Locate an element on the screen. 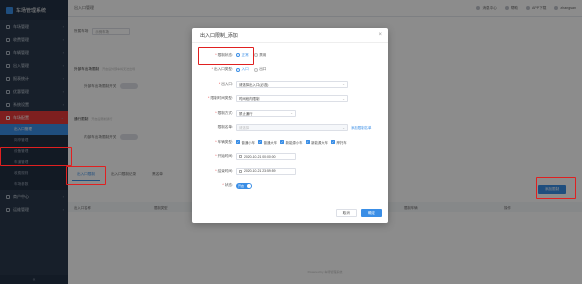 The width and height of the screenshot is (582, 284). io-type-exit-radio: 出口 is located at coordinates (259, 69).